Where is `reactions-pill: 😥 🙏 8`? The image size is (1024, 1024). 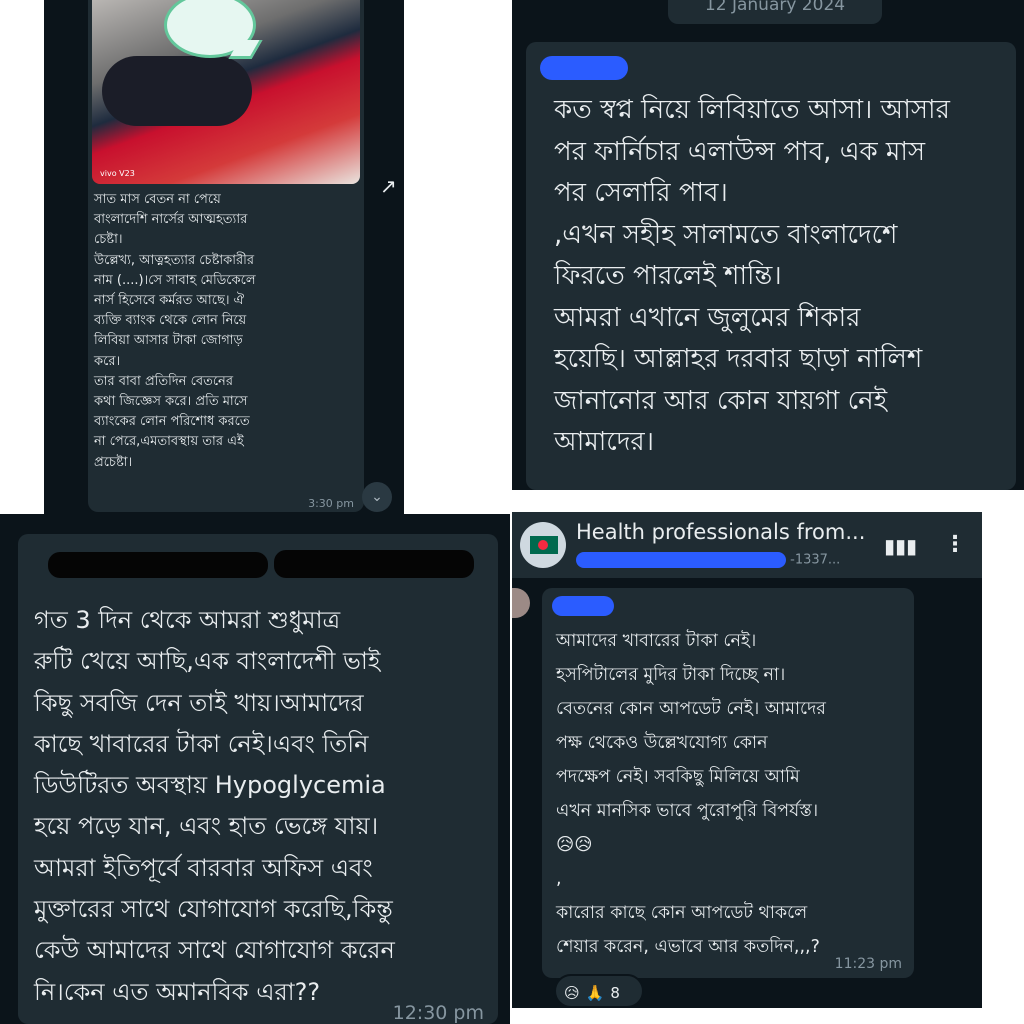 reactions-pill: 😥 🙏 8 is located at coordinates (599, 991).